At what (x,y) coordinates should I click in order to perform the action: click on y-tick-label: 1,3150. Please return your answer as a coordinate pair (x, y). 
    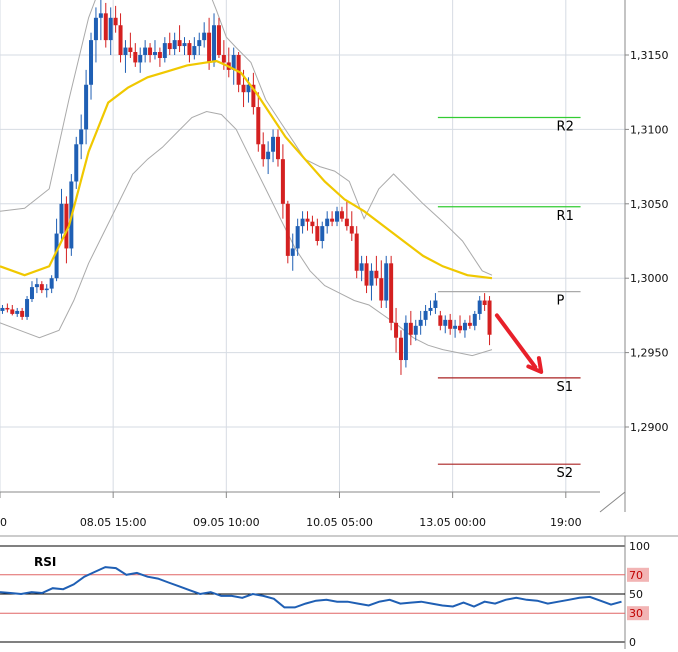
    Looking at the image, I should click on (649, 55).